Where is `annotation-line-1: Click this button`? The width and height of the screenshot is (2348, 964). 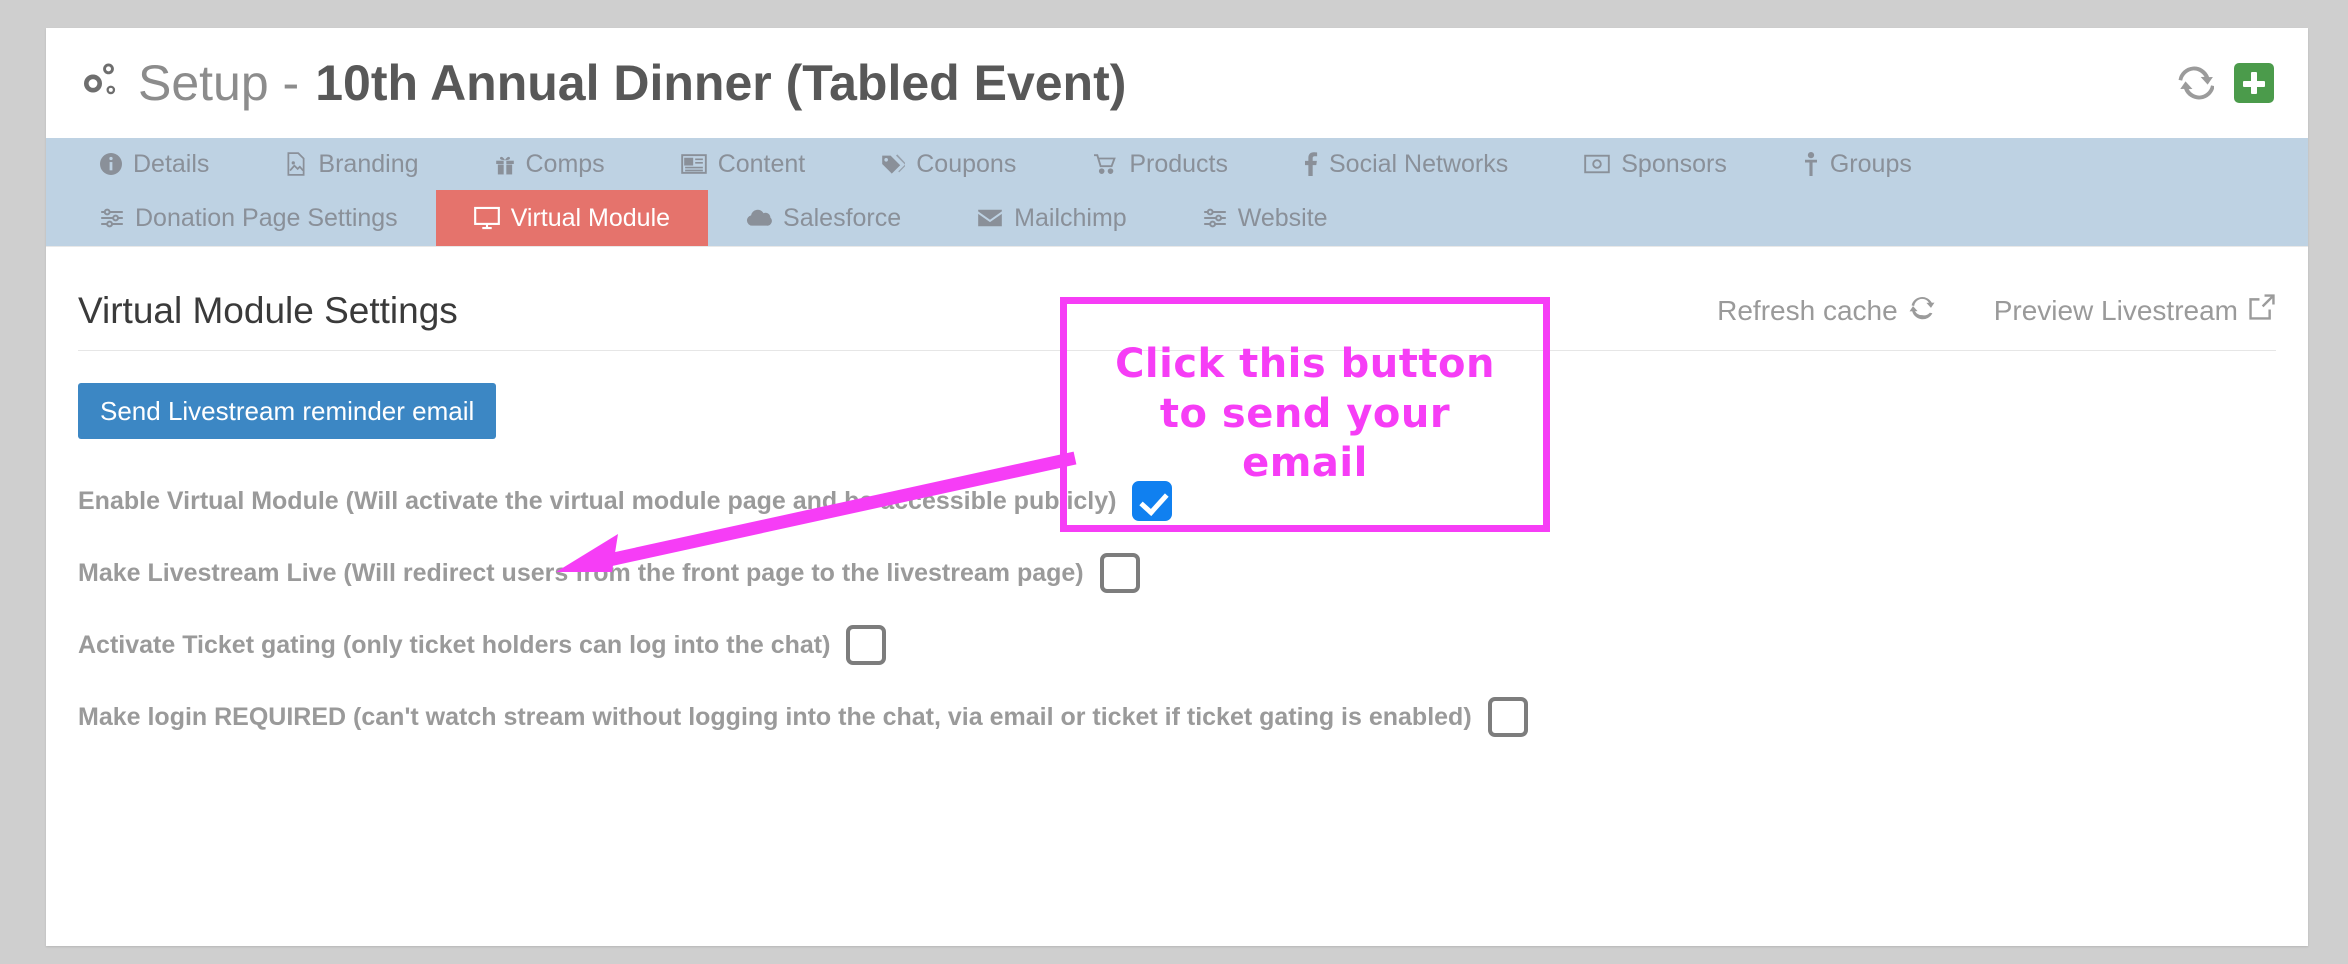 annotation-line-1: Click this button is located at coordinates (1305, 364).